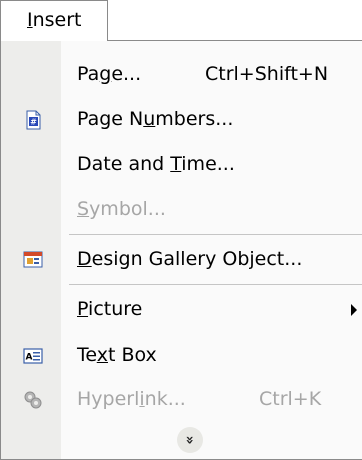 The width and height of the screenshot is (362, 460). I want to click on double-chevron-down-icon: », so click(189, 440).